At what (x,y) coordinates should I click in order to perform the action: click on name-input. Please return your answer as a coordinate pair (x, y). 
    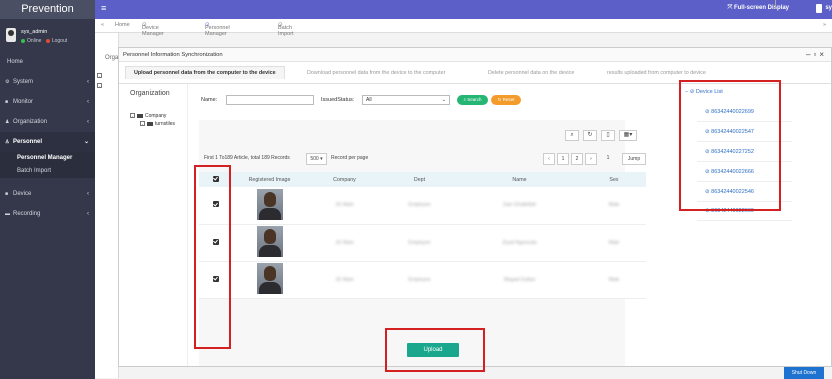
    Looking at the image, I should click on (270, 100).